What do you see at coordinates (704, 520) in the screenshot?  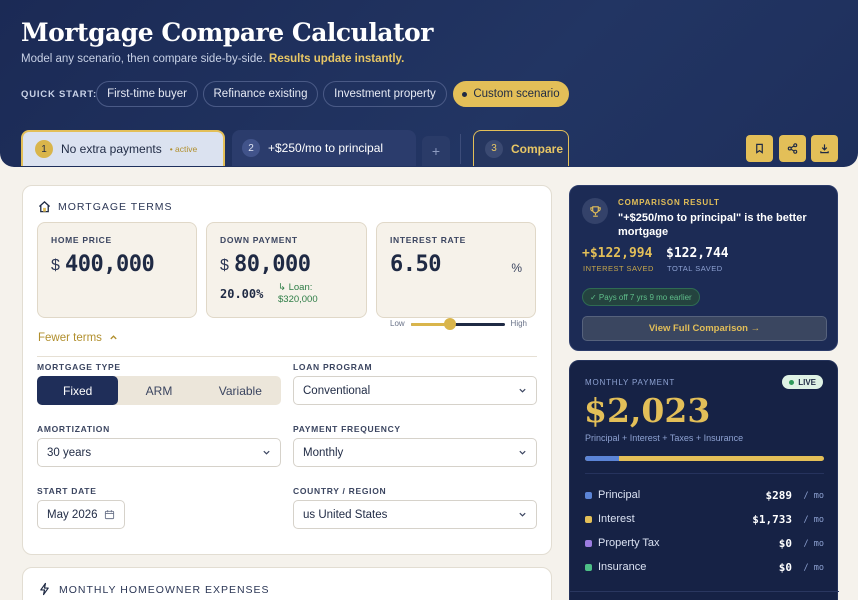 I see `breakdown-row-interest: Interest $1,733 / mo` at bounding box center [704, 520].